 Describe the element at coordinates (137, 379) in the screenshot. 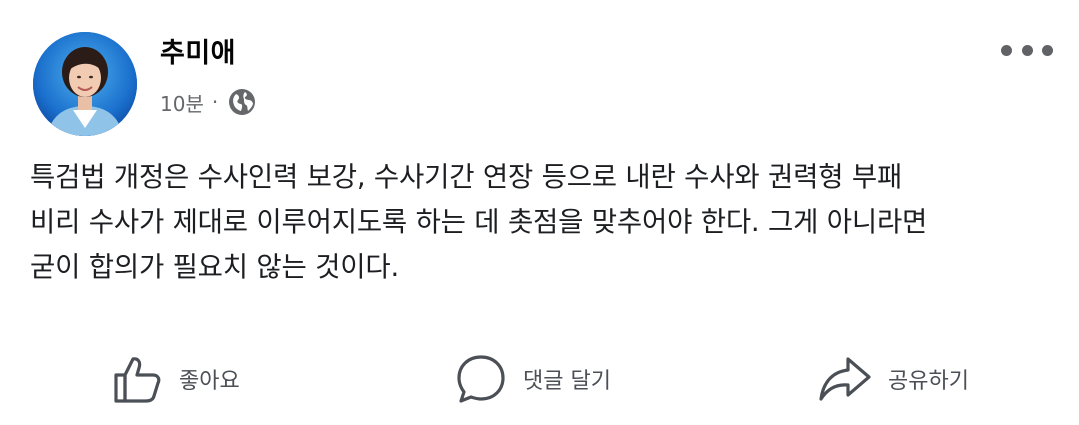

I see `thumbs-up-icon` at that location.